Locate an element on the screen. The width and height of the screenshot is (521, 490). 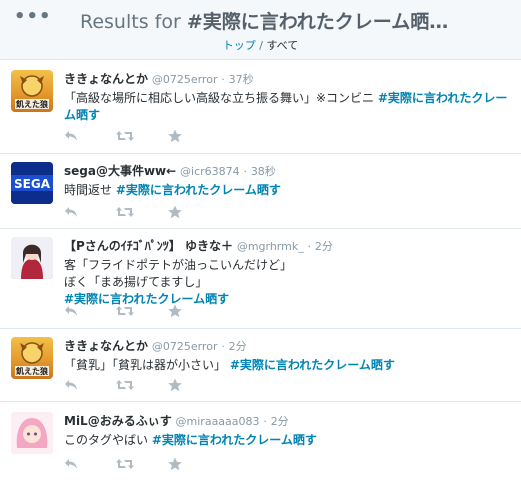
user-name: MiL@おみるふぃす is located at coordinates (118, 421).